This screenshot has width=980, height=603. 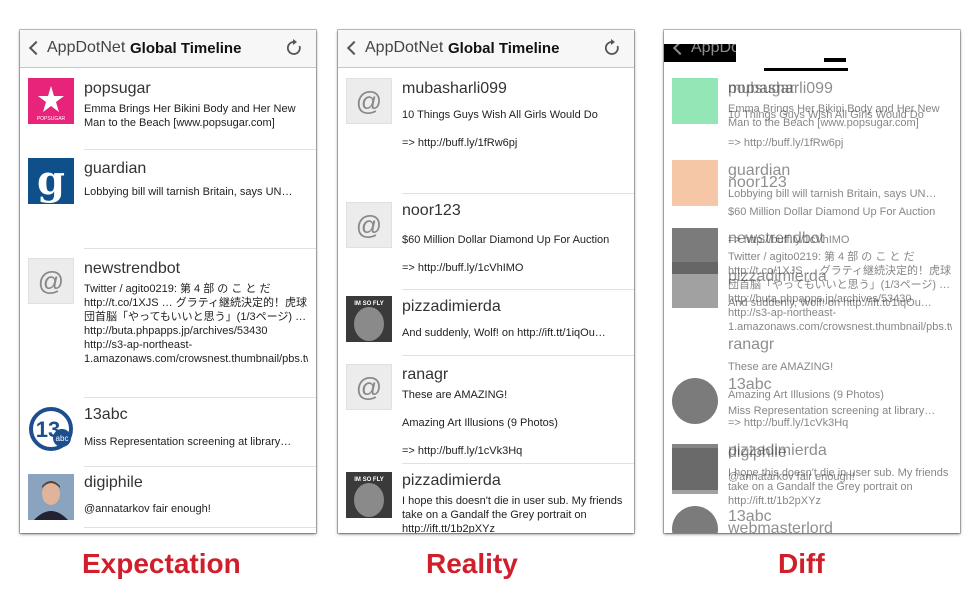 I want to click on avatar: 13 abc, so click(x=51, y=429).